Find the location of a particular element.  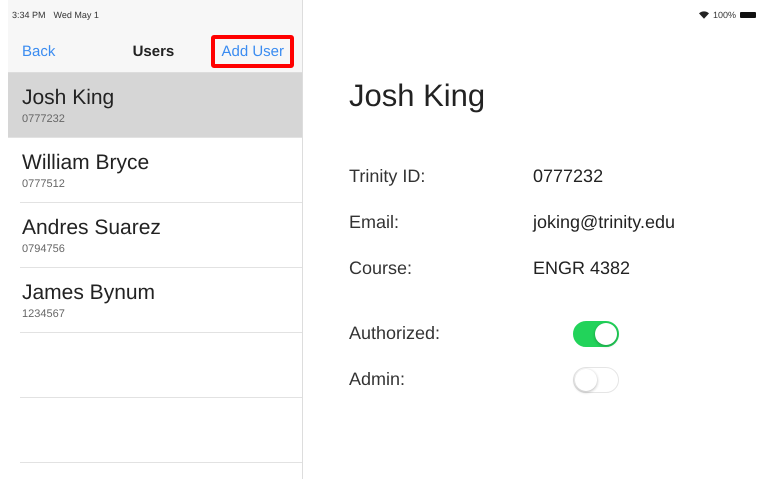

user-name: Andres Suarez is located at coordinates (92, 228).